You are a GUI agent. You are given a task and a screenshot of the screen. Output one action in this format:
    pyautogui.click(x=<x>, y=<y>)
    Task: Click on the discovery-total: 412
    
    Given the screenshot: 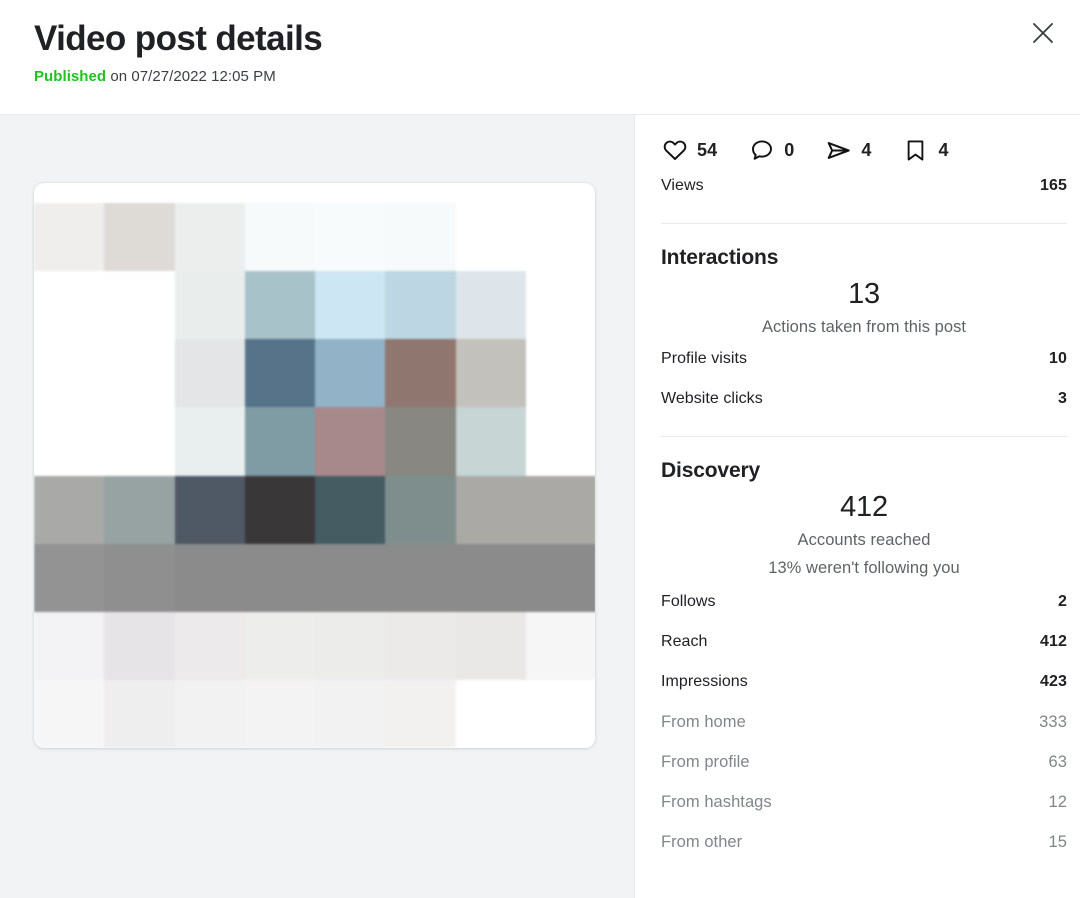 What is the action you would take?
    pyautogui.click(x=864, y=507)
    